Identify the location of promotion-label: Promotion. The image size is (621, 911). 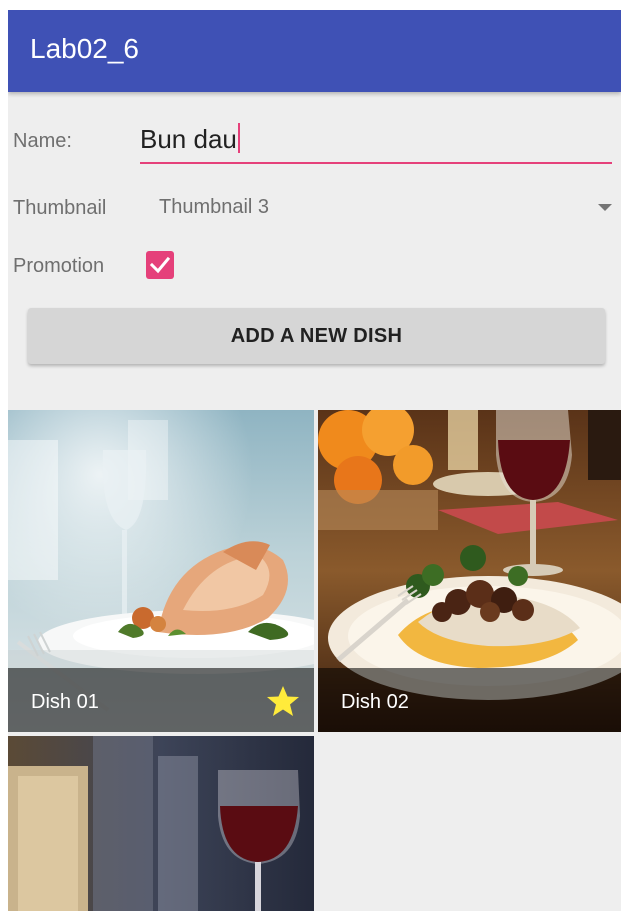
(59, 266).